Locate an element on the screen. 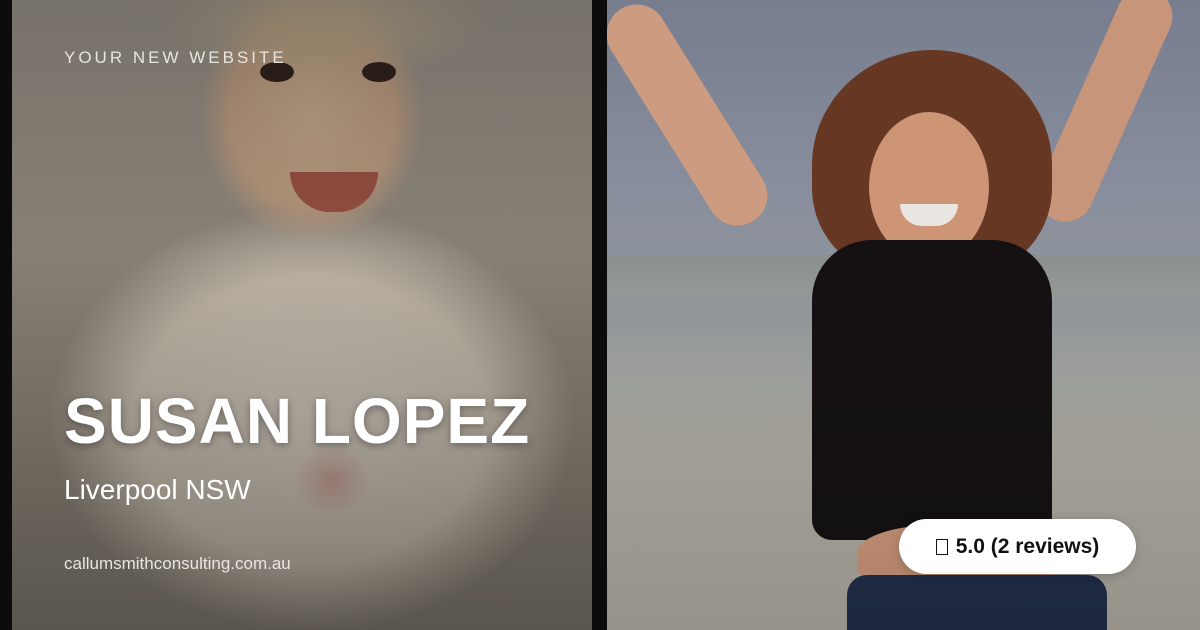 The image size is (1200, 630). eyebrow-text: YOUR NEW WEBSITE is located at coordinates (175, 57).